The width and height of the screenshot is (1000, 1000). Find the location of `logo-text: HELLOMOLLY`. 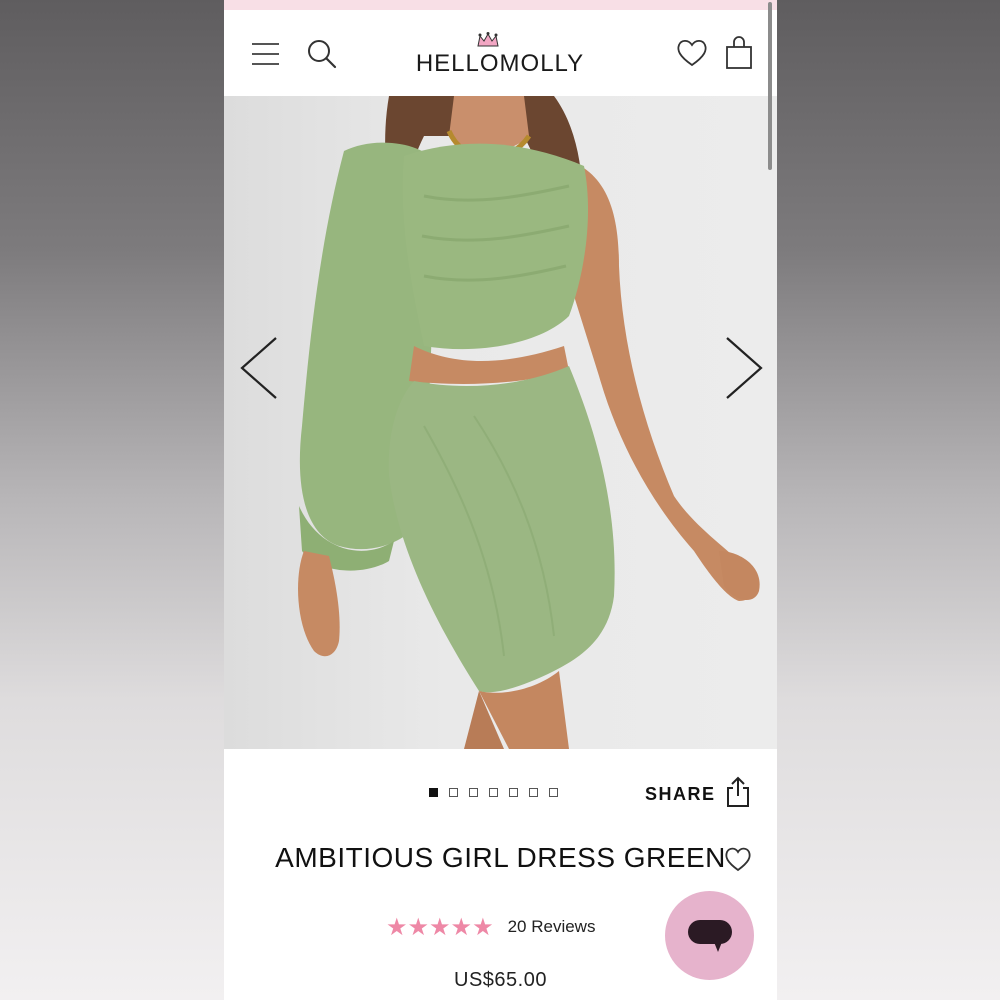

logo-text: HELLOMOLLY is located at coordinates (500, 63).